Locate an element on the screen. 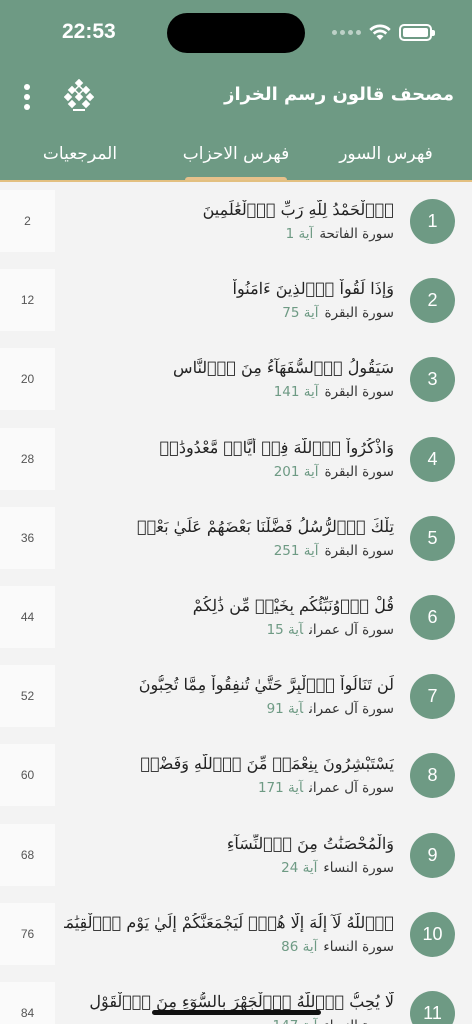 The width and height of the screenshot is (472, 1024). page-number: 52 is located at coordinates (27, 696).